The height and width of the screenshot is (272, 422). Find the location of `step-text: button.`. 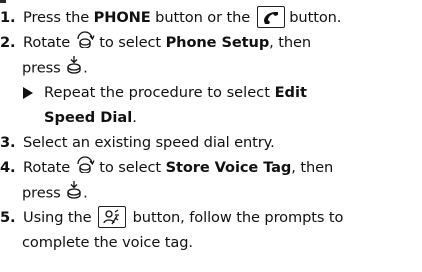

step-text: button. is located at coordinates (313, 17).